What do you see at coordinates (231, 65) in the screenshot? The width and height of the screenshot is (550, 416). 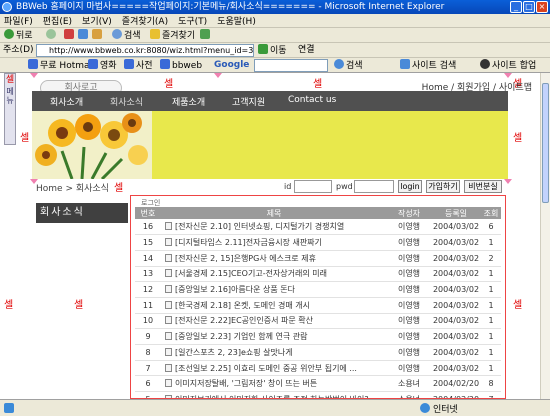 I see `google-logo: Google` at bounding box center [231, 65].